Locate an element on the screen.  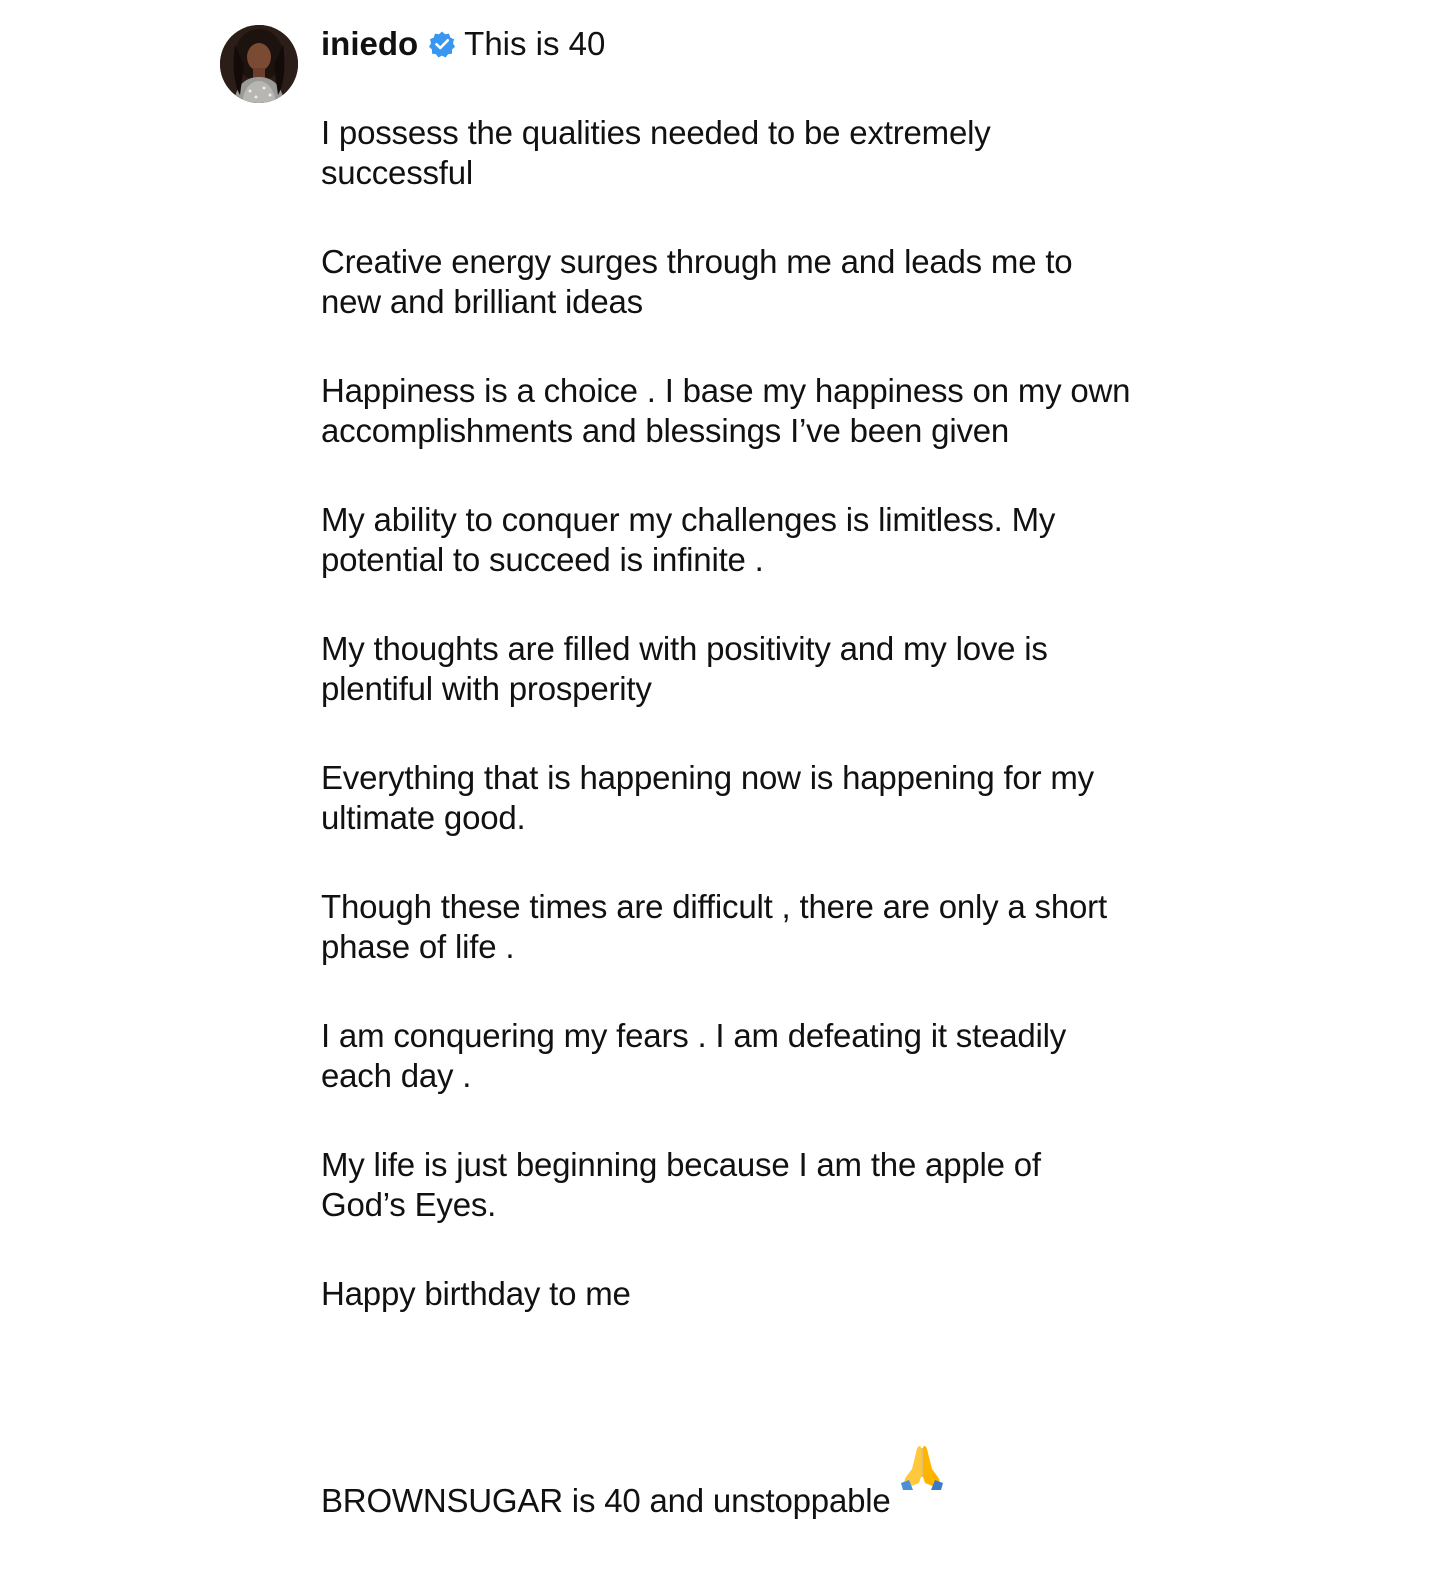
verified-badge-icon is located at coordinates (442, 44).